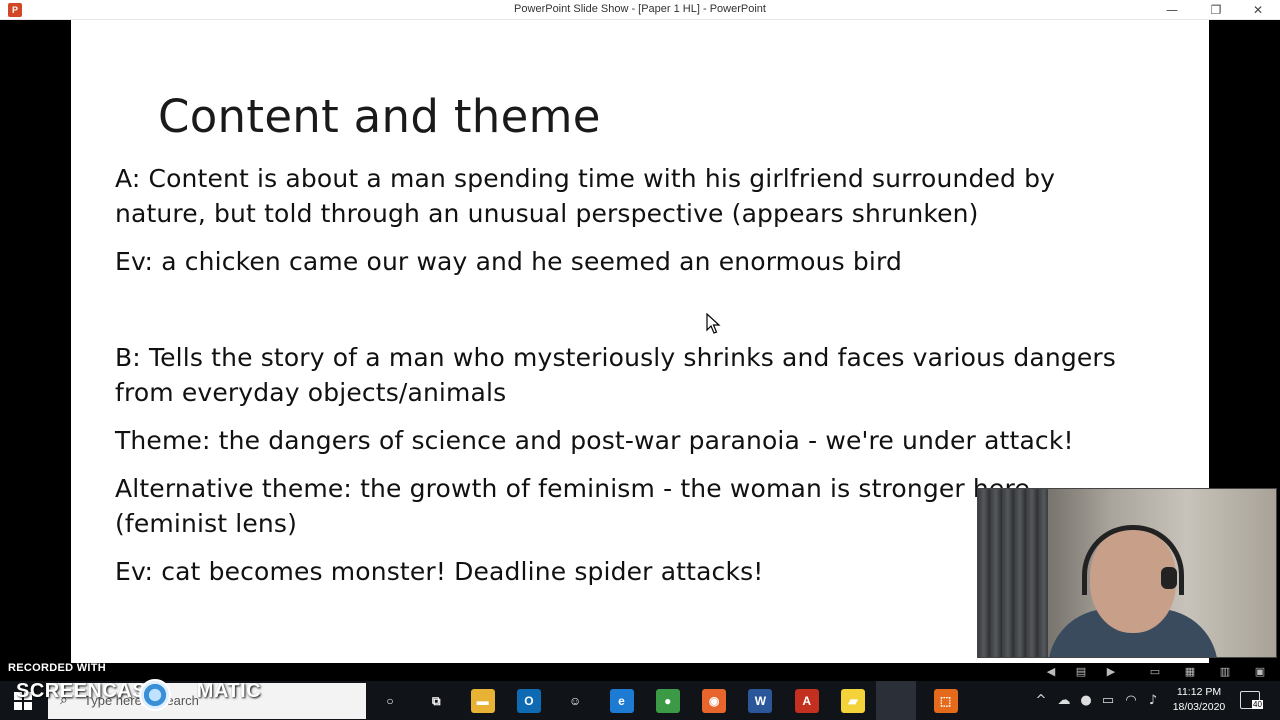 This screenshot has height=720, width=1280. What do you see at coordinates (896, 700) in the screenshot?
I see `active-app-highlight` at bounding box center [896, 700].